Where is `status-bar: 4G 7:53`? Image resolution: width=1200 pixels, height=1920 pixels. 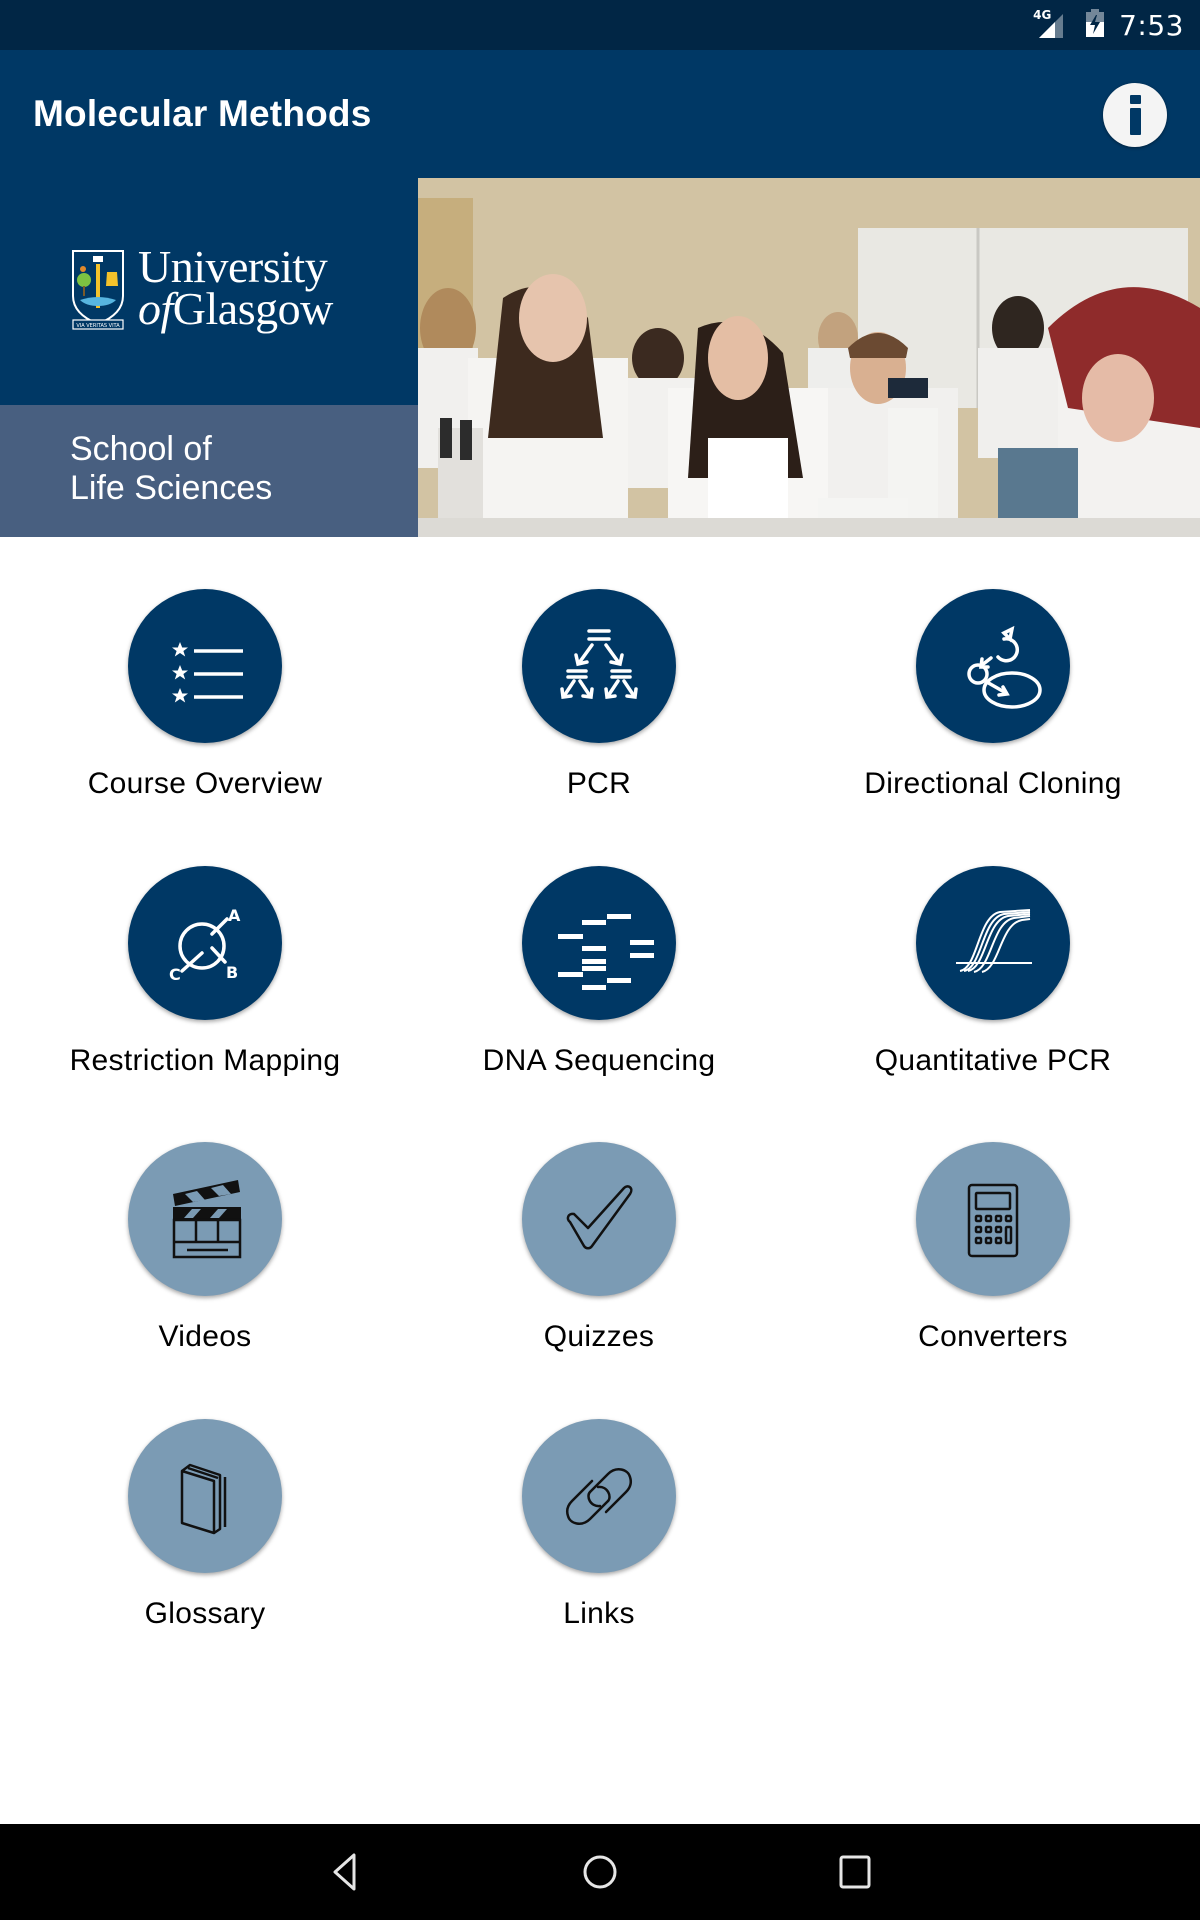
status-bar: 4G 7:53 is located at coordinates (600, 25).